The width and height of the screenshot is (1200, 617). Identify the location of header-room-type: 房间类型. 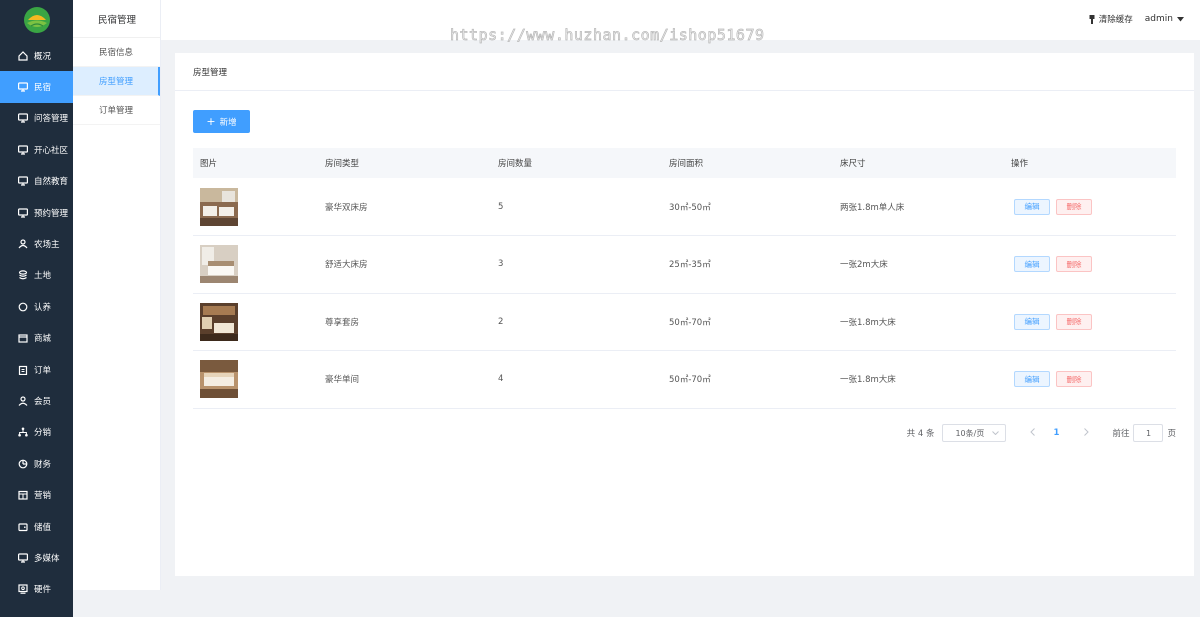
(342, 164).